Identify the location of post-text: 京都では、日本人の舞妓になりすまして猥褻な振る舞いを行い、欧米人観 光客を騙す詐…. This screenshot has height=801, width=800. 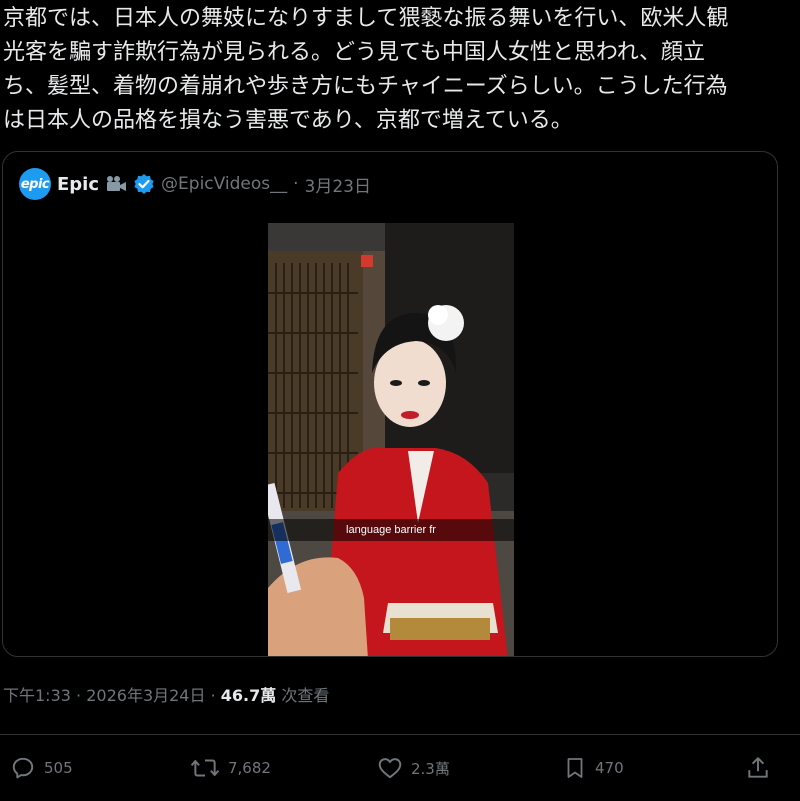
(366, 69).